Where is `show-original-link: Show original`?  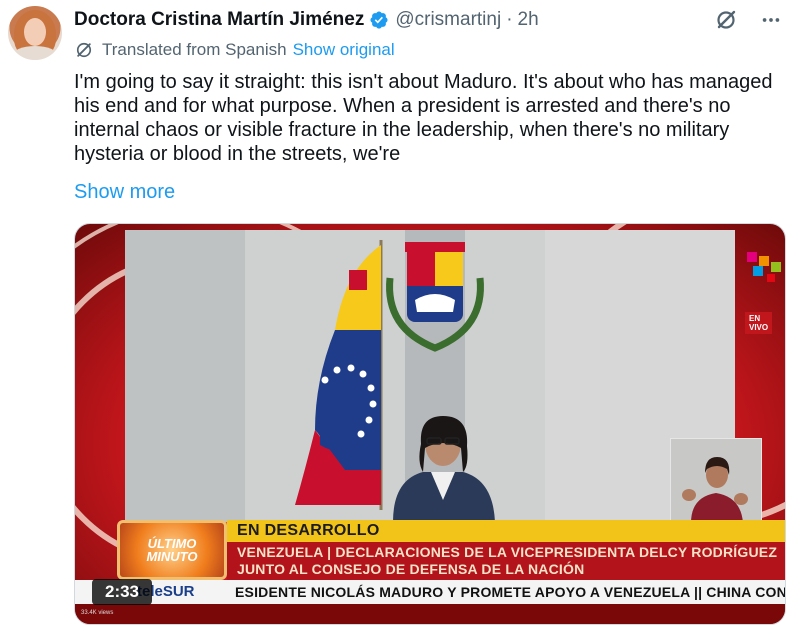
show-original-link: Show original is located at coordinates (344, 50).